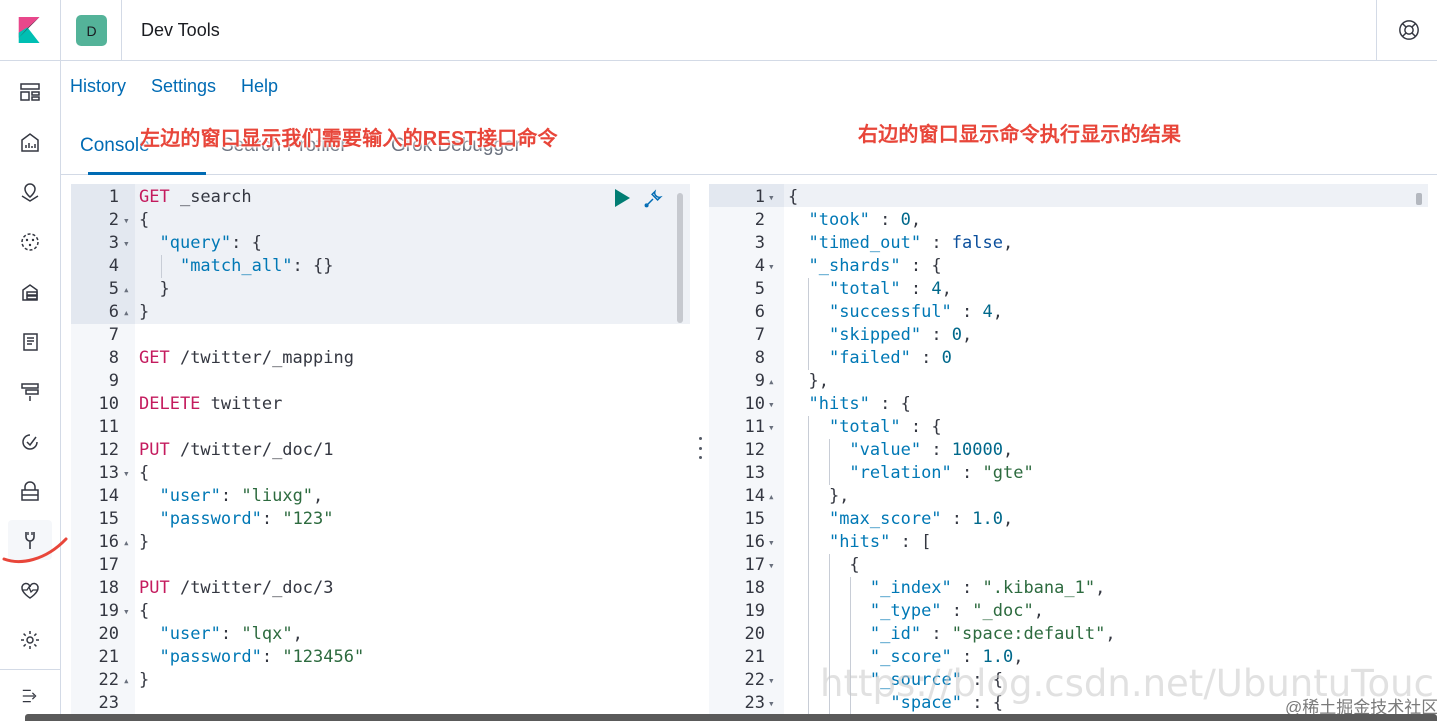  Describe the element at coordinates (622, 198) in the screenshot. I see `play-icon` at that location.